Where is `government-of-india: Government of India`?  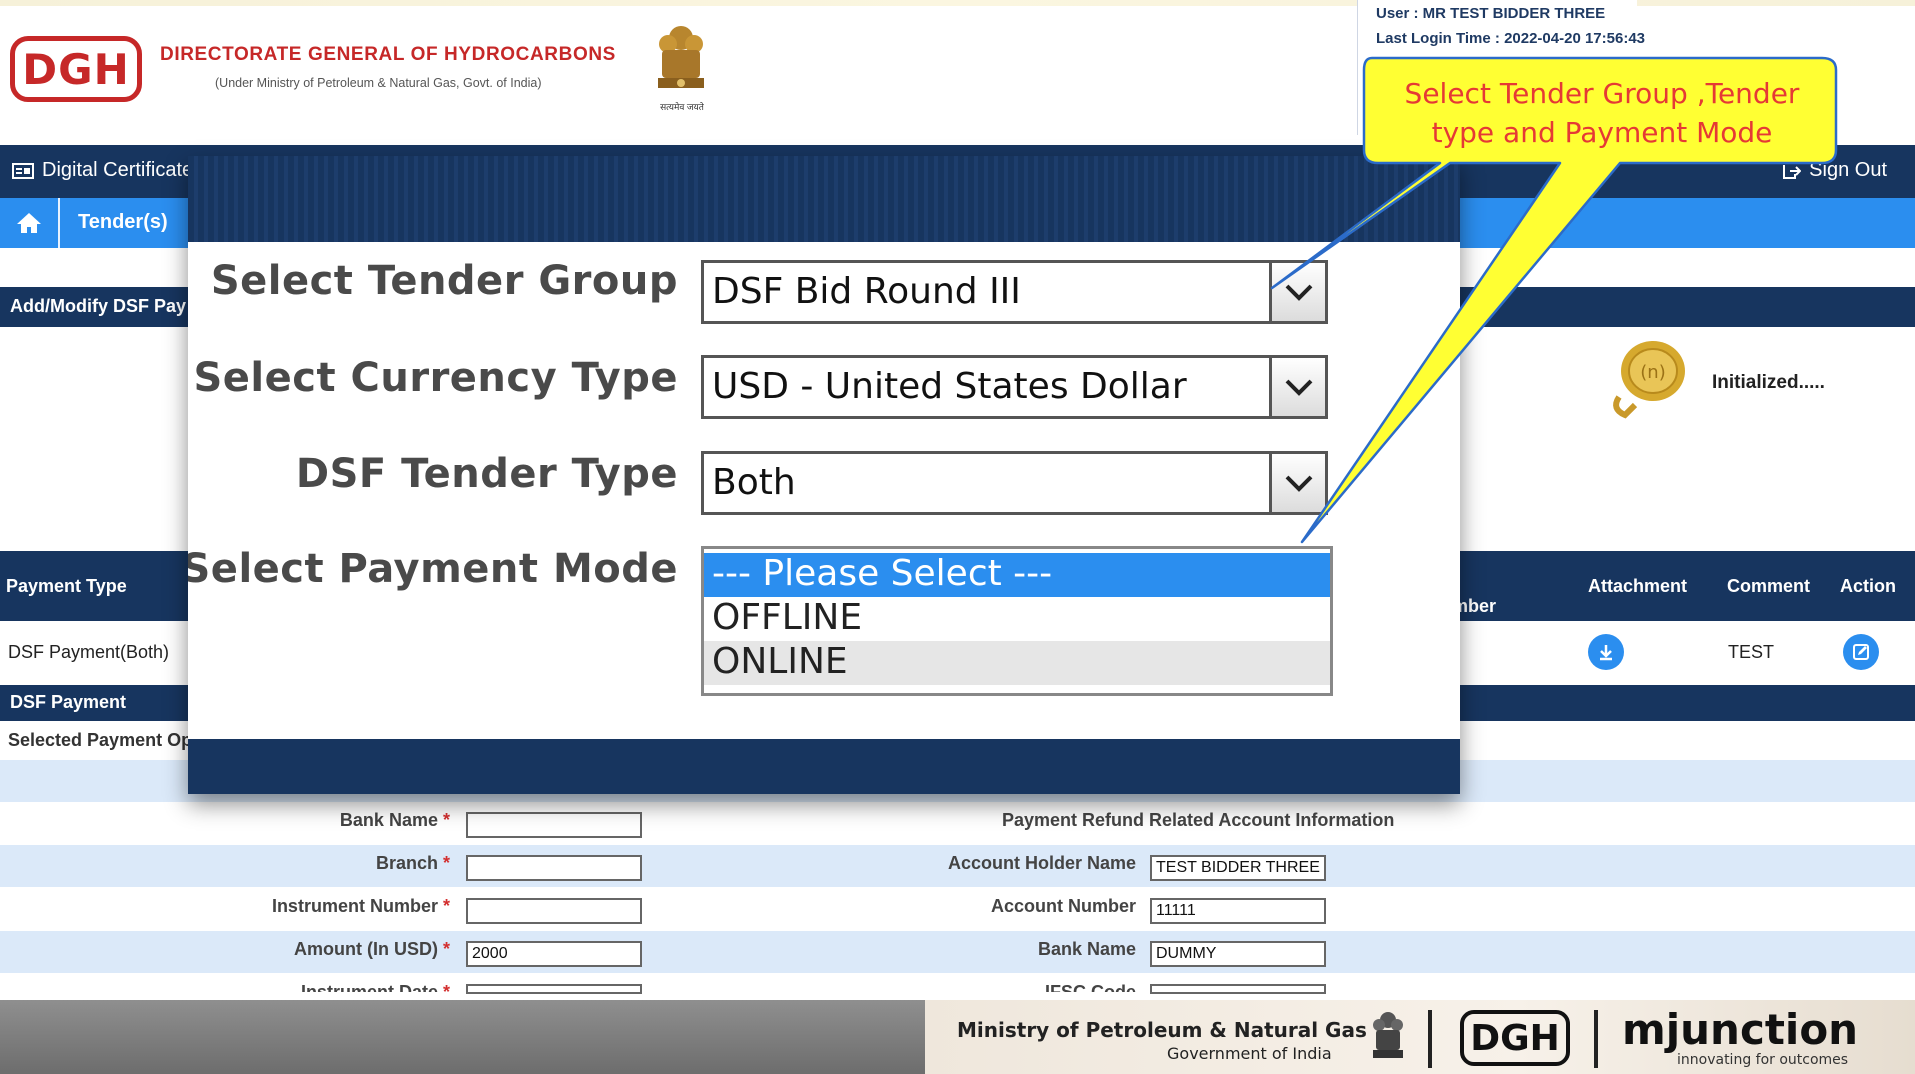
government-of-india: Government of India is located at coordinates (1249, 1053).